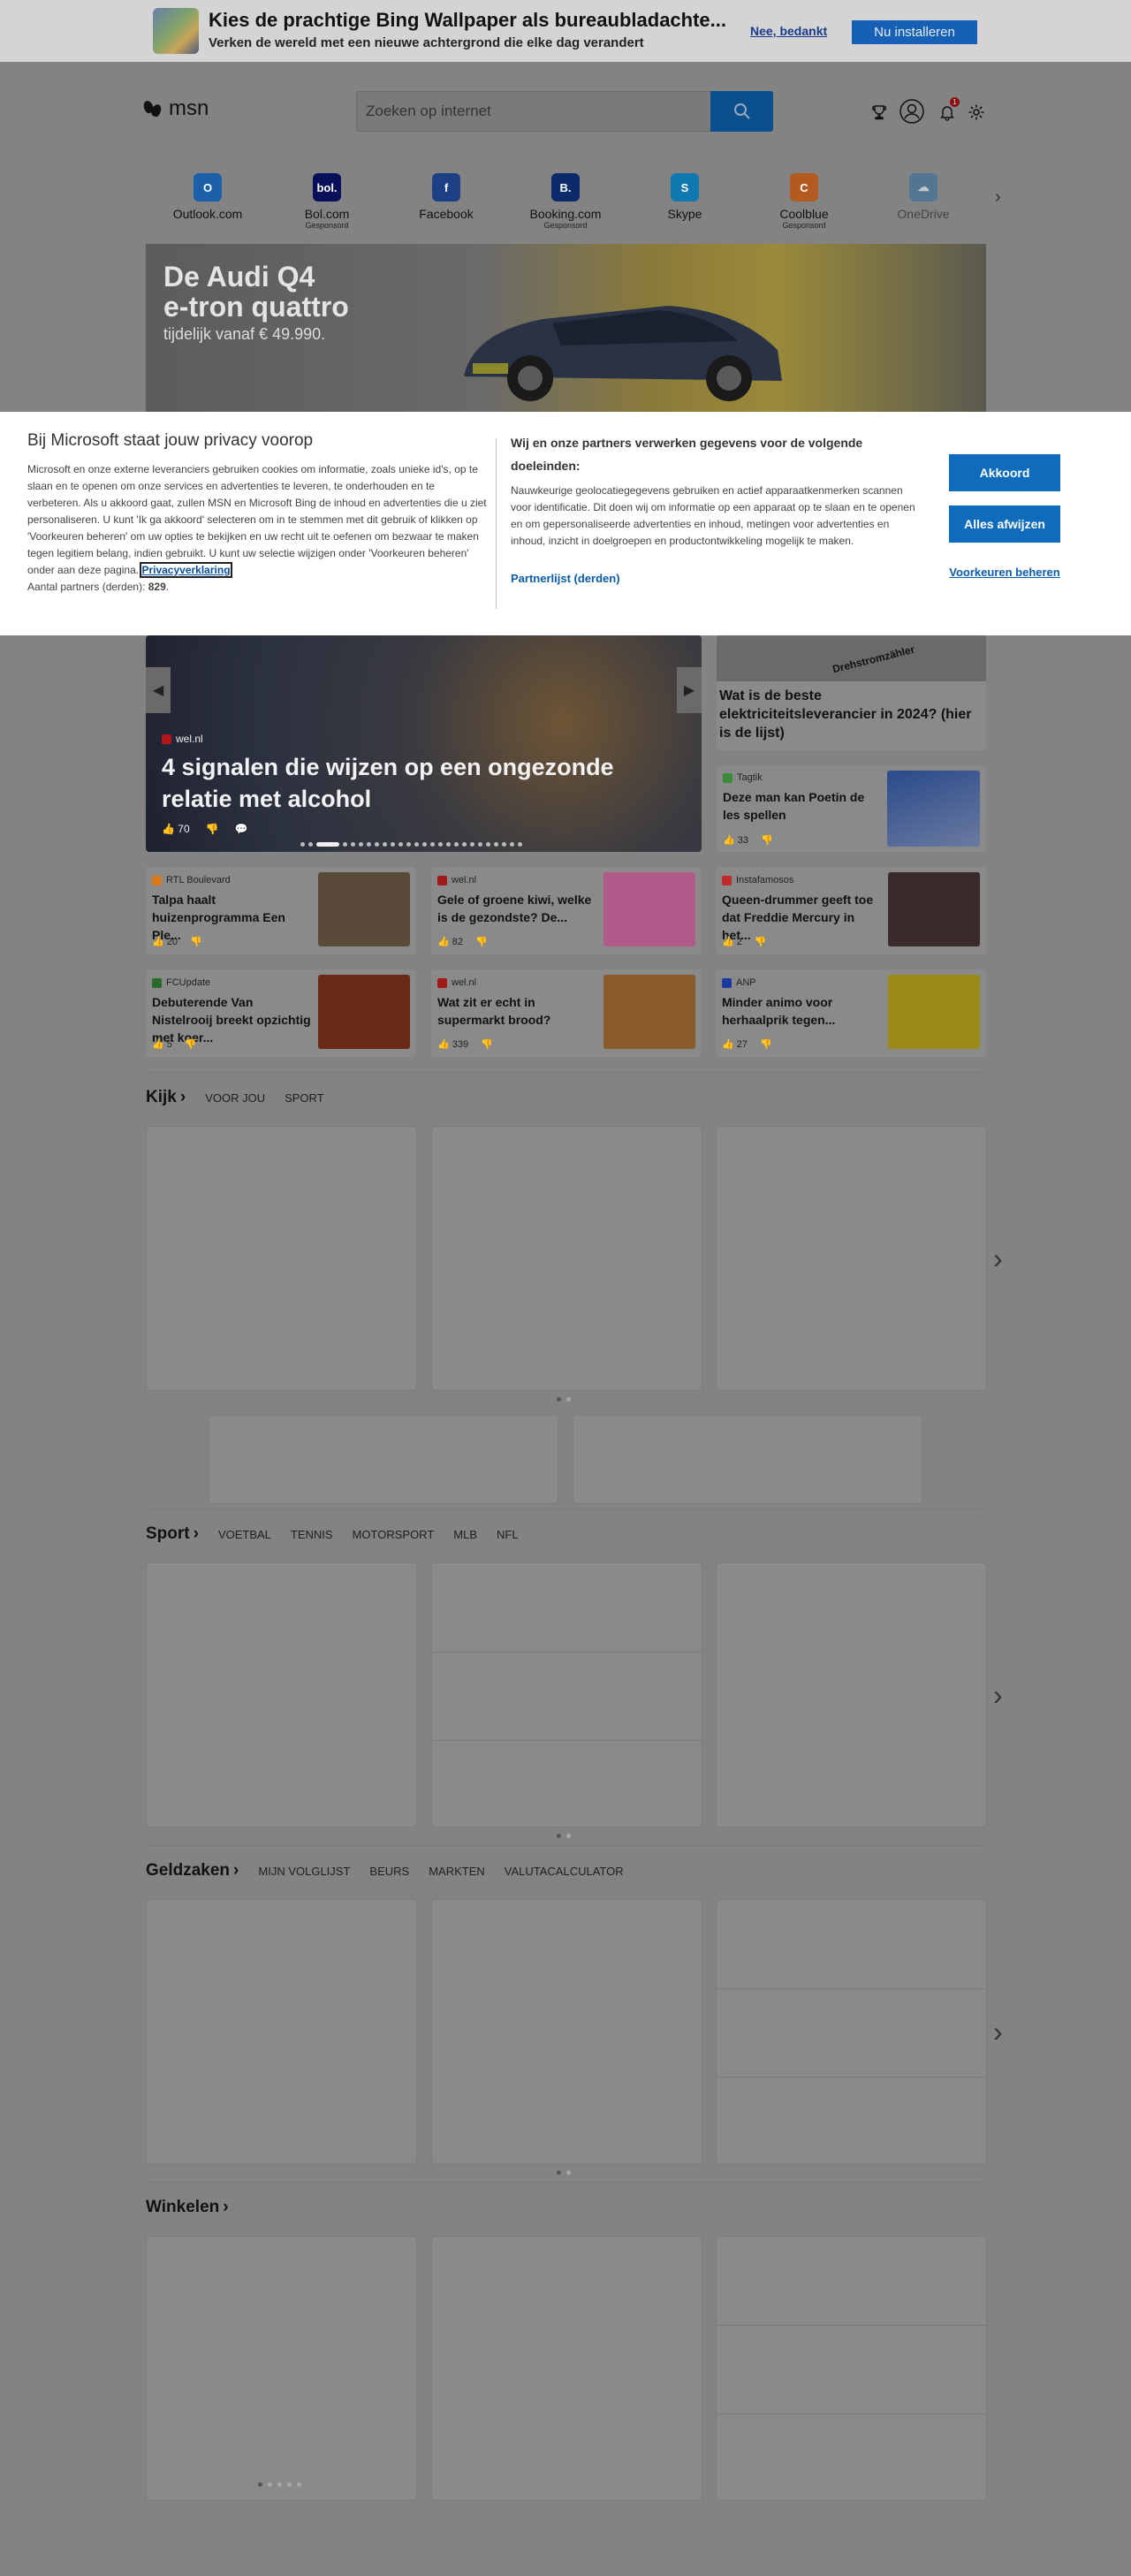 The width and height of the screenshot is (1131, 2576). I want to click on quicklink-item: B. Booking.com Gesponsord, so click(565, 204).